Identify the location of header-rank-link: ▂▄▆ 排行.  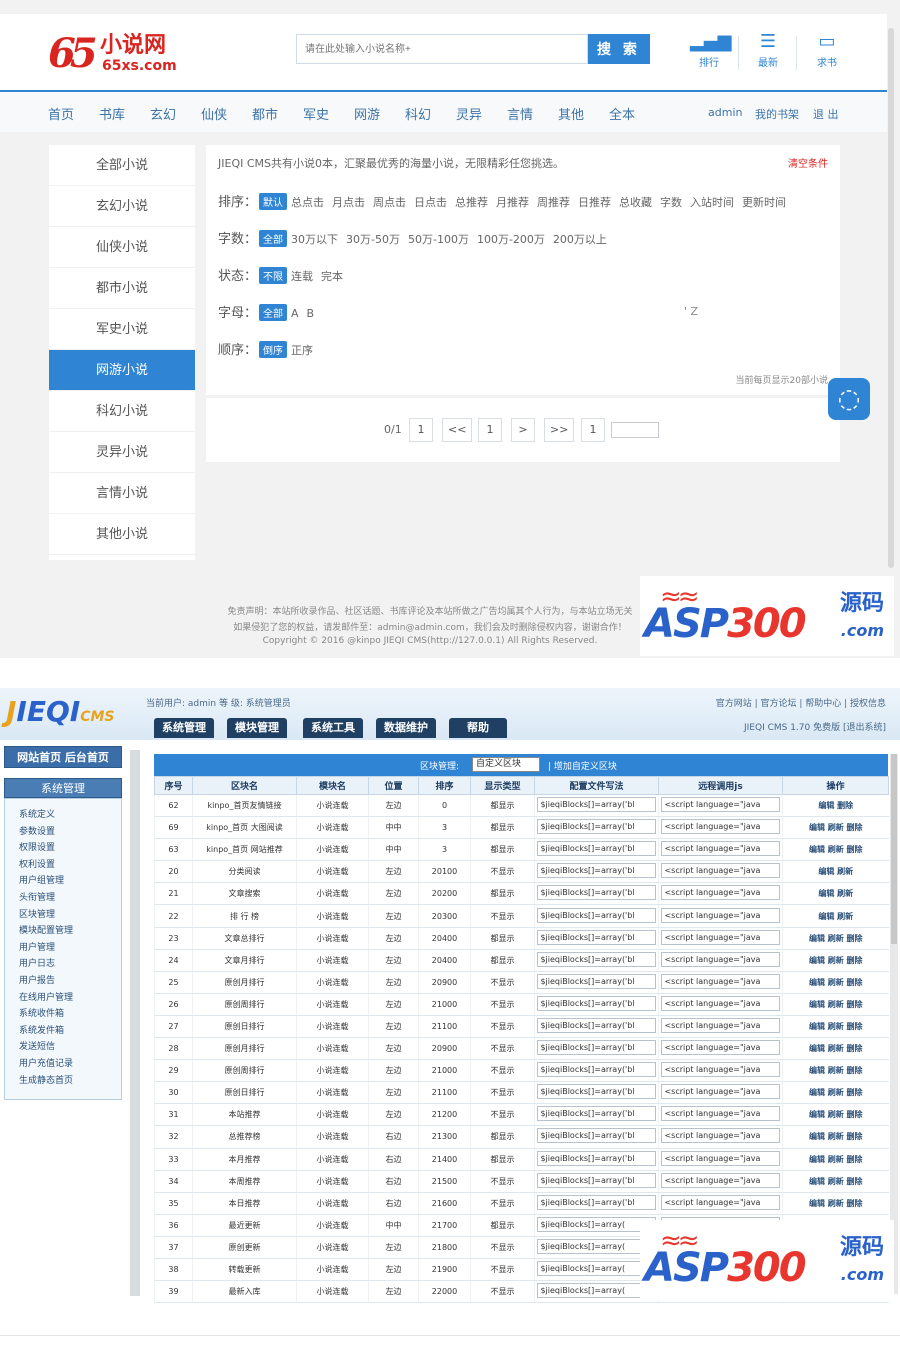
(711, 52).